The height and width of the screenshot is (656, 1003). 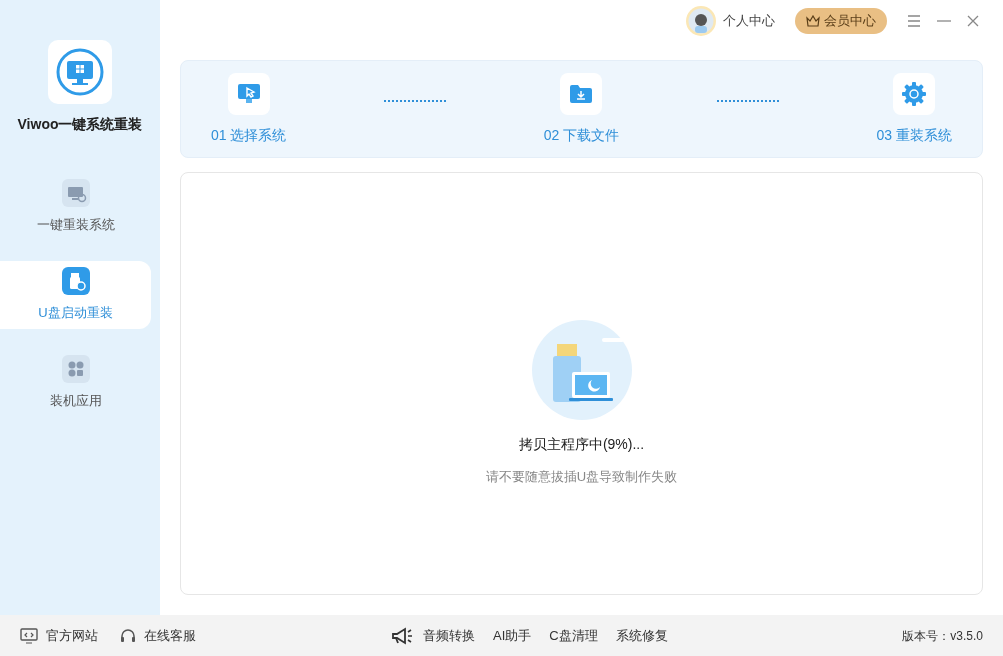 I want to click on tool-link: AI助手, so click(x=512, y=635).